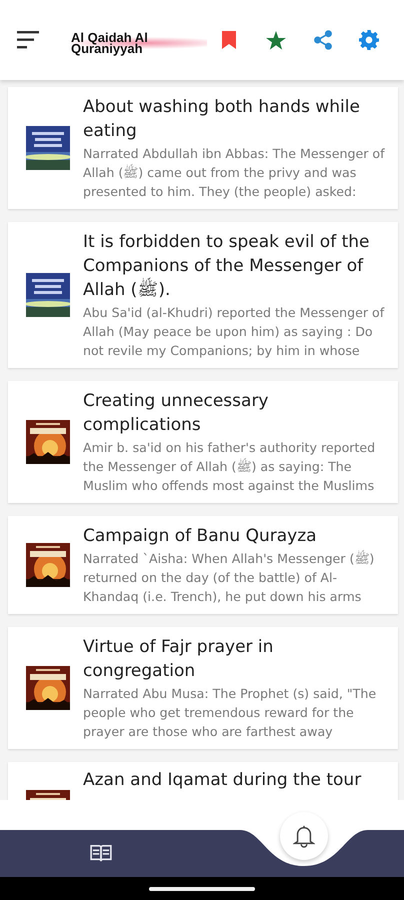 The image size is (404, 900). What do you see at coordinates (229, 467) in the screenshot?
I see `article-excerpt: Amir b. sa'id on his father's authority reported the Messenger of Allah (ﷺ) as saying: The Muslim who offends most against the Muslims` at bounding box center [229, 467].